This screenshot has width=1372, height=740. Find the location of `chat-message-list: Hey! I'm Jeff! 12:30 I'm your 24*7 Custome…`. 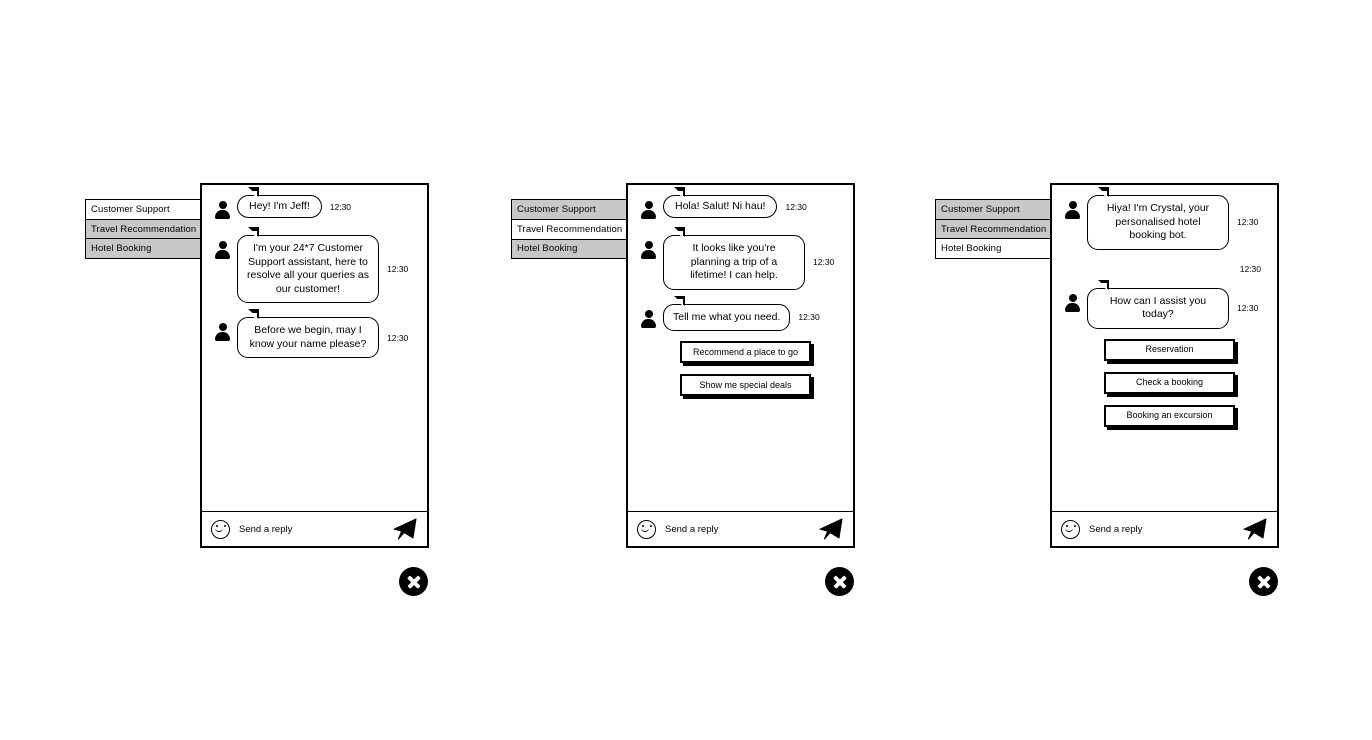

chat-message-list: Hey! I'm Jeff! 12:30 I'm your 24*7 Custome… is located at coordinates (314, 348).